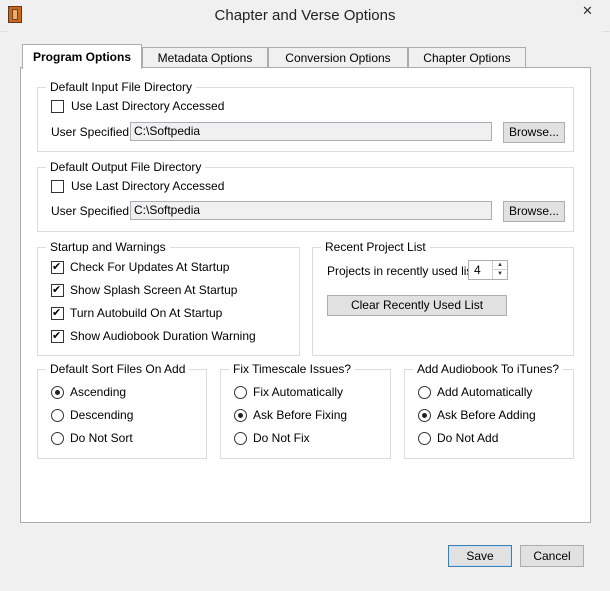 The width and height of the screenshot is (610, 591). Describe the element at coordinates (148, 186) in the screenshot. I see `output-use-last-label: Use Last Directory Accessed` at that location.